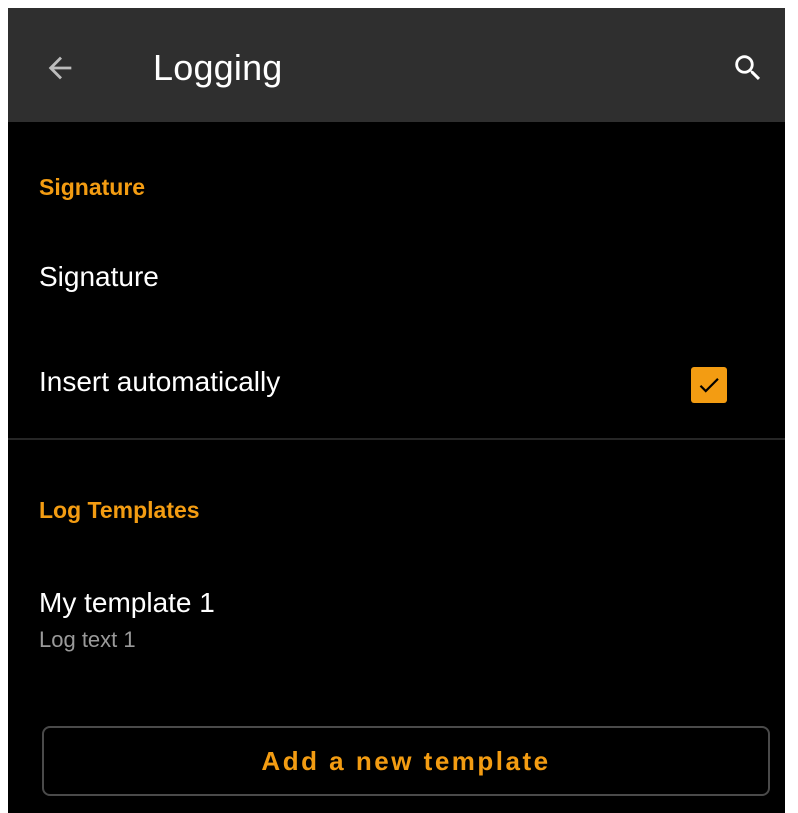 This screenshot has height=813, width=798. Describe the element at coordinates (218, 67) in the screenshot. I see `page-title: Logging` at that location.